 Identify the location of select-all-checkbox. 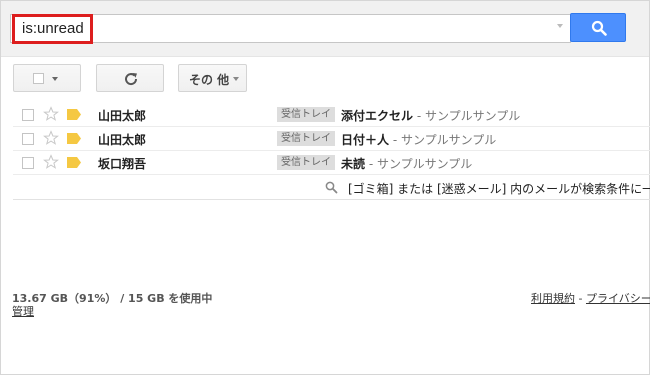
(38, 78).